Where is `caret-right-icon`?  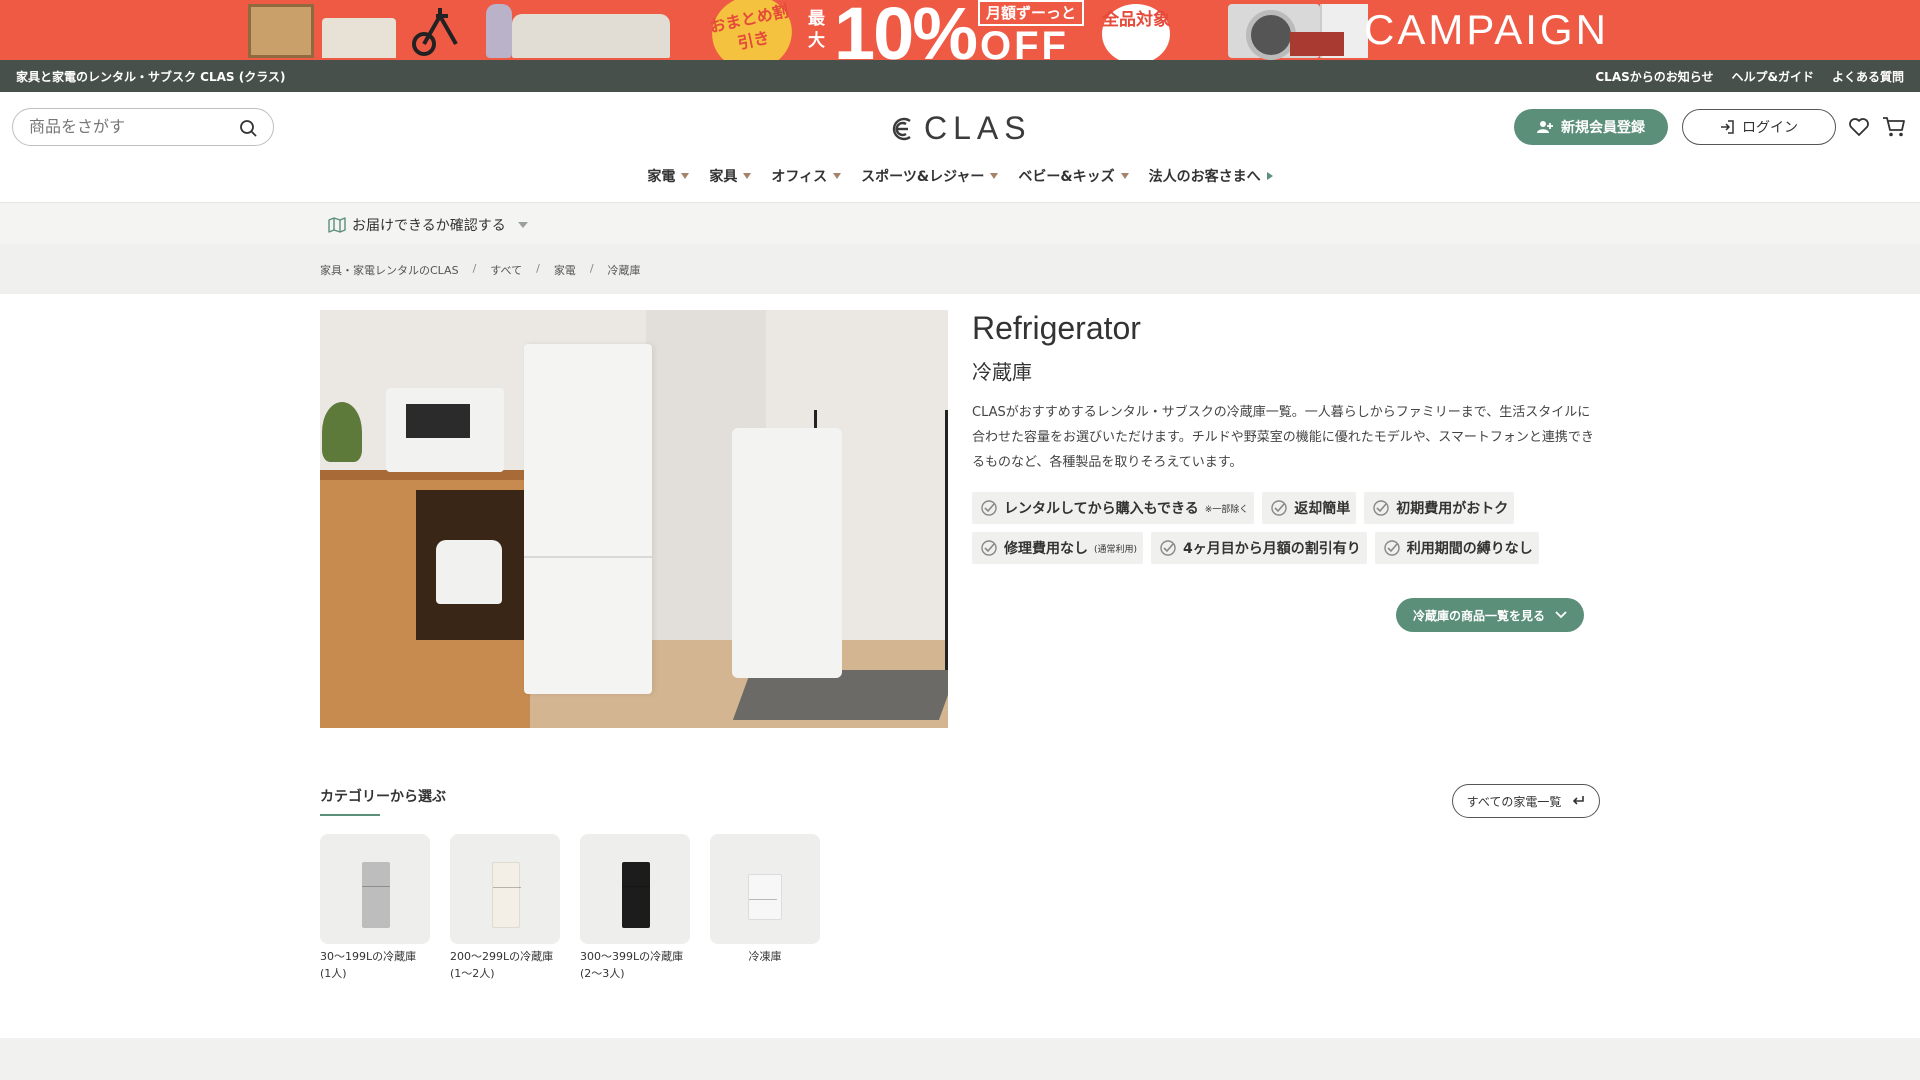
caret-right-icon is located at coordinates (1269, 176).